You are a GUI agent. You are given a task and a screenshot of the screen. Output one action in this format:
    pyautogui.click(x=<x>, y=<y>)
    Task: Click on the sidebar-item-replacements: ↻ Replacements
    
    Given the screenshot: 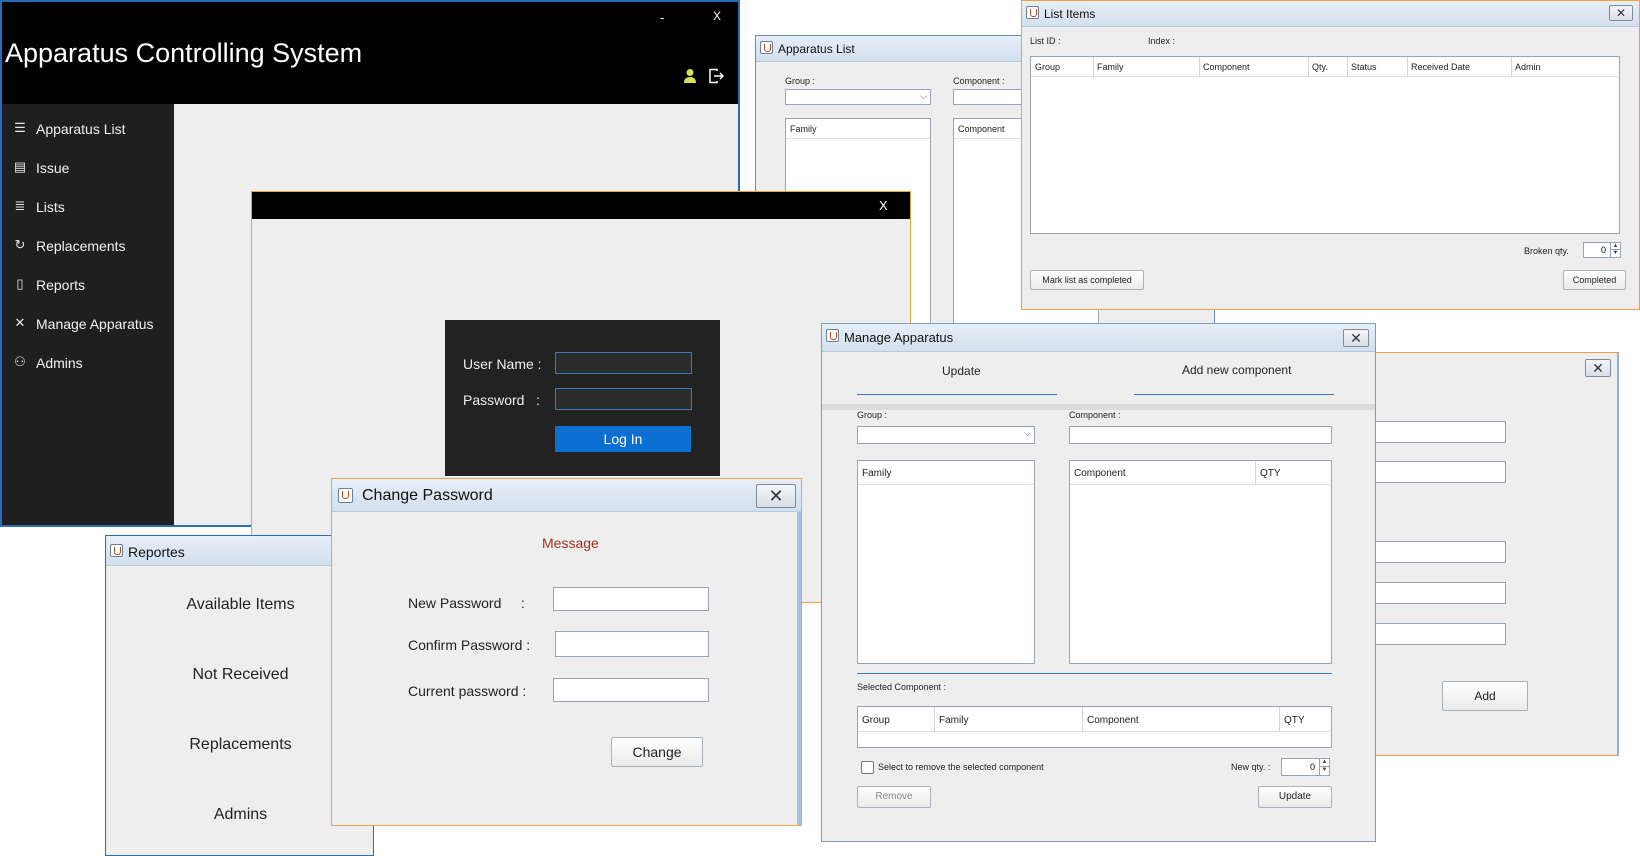 What is the action you would take?
    pyautogui.click(x=84, y=246)
    